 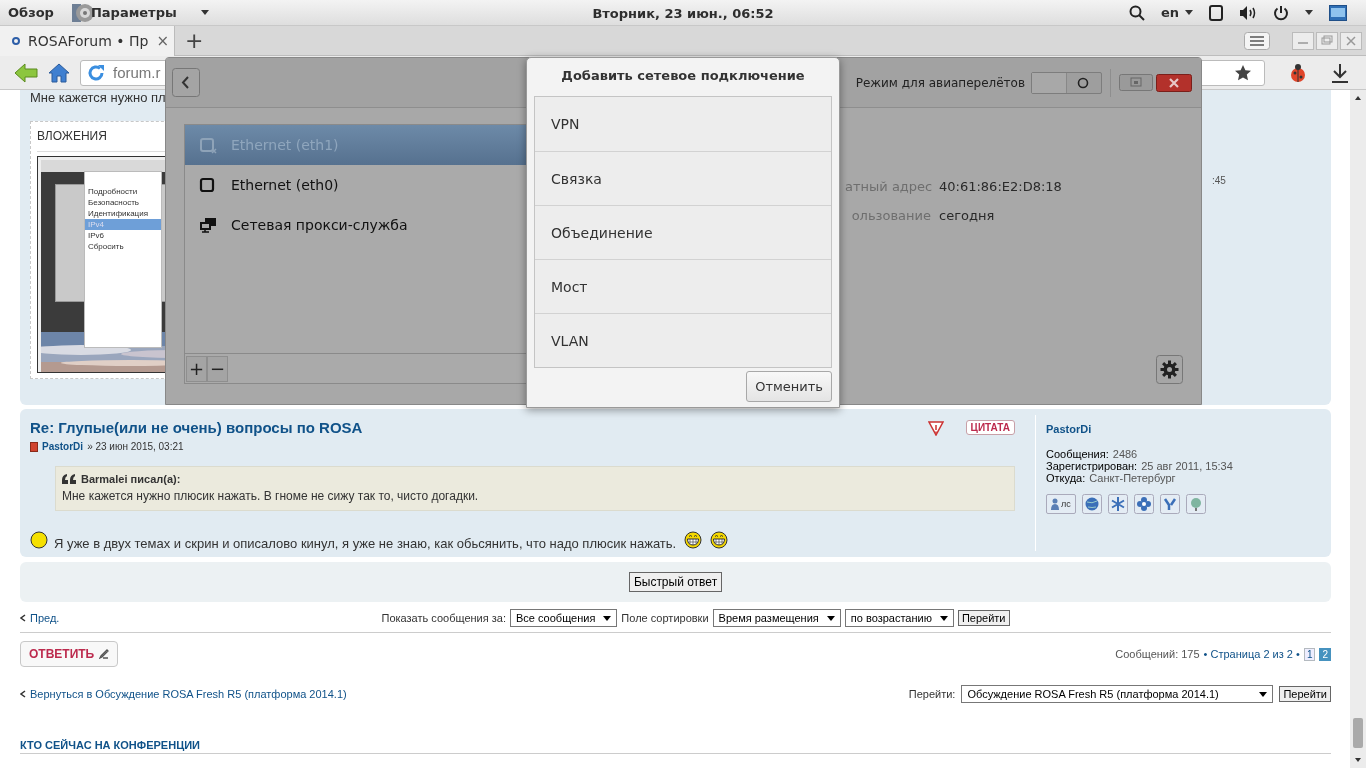 What do you see at coordinates (31, 12) in the screenshot?
I see `activities-button: Обзор` at bounding box center [31, 12].